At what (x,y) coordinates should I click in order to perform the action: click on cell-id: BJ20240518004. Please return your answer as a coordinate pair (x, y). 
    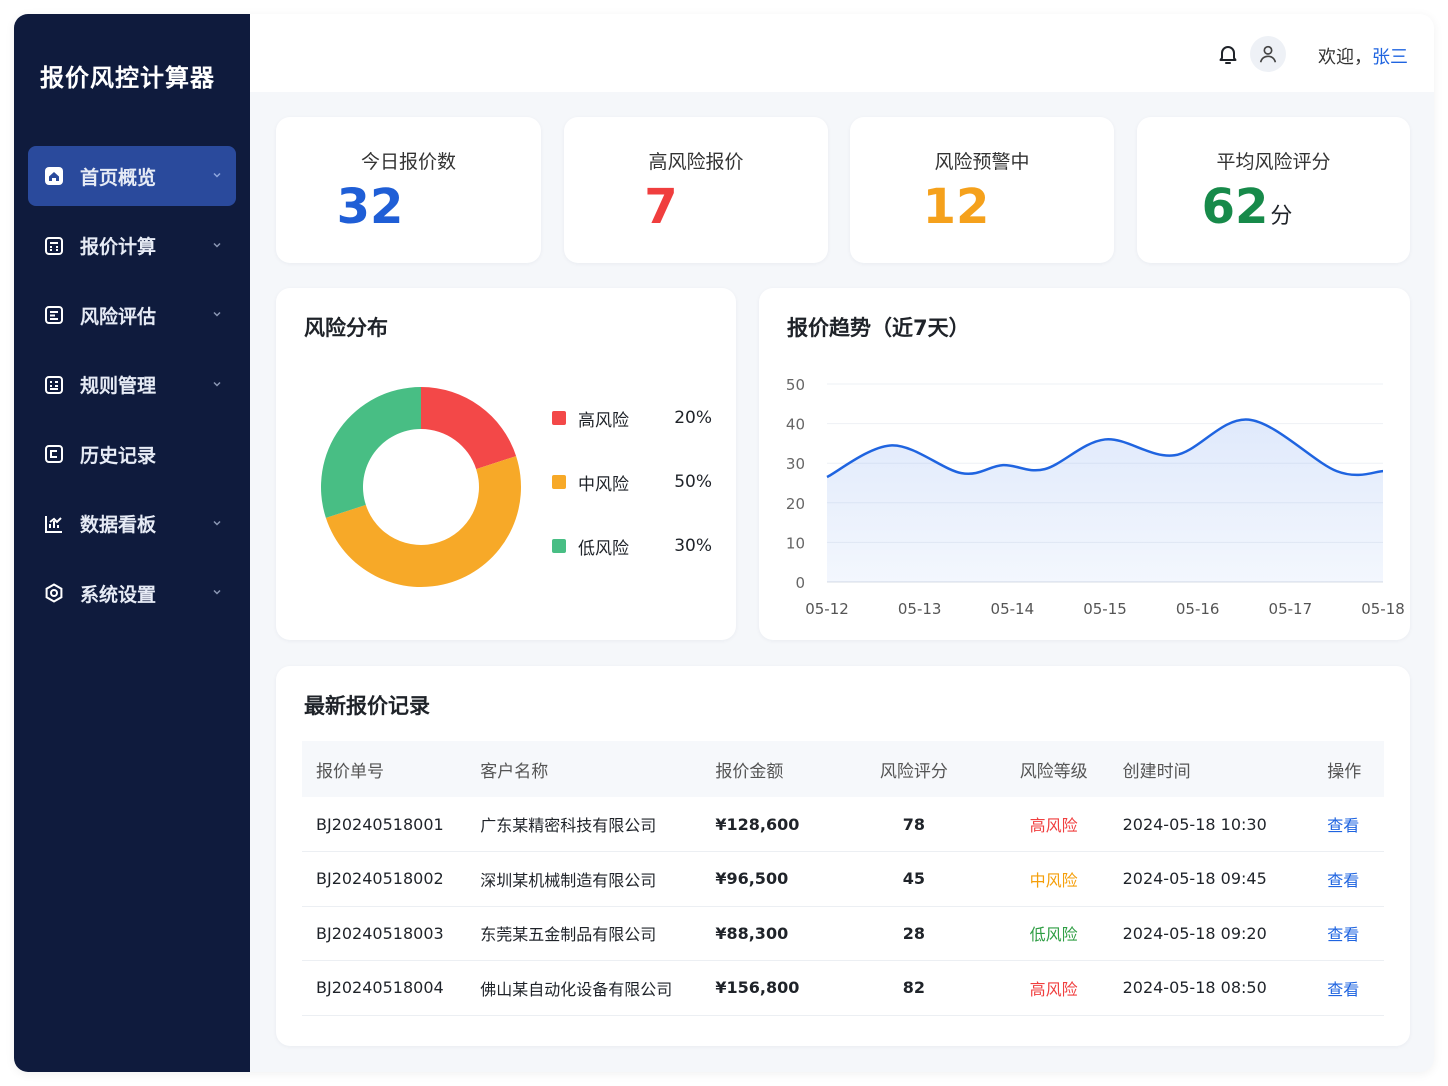
    Looking at the image, I should click on (391, 988).